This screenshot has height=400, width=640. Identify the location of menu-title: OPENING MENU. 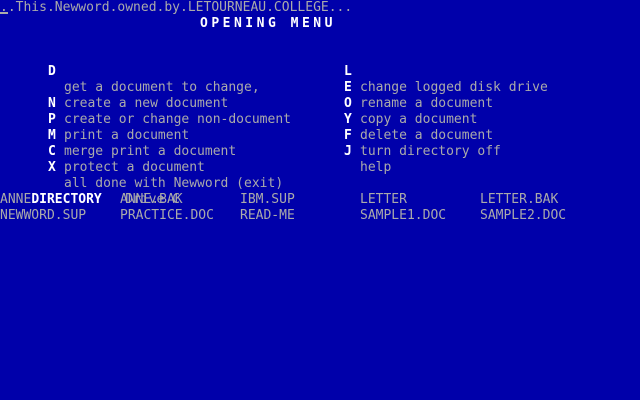
(268, 23).